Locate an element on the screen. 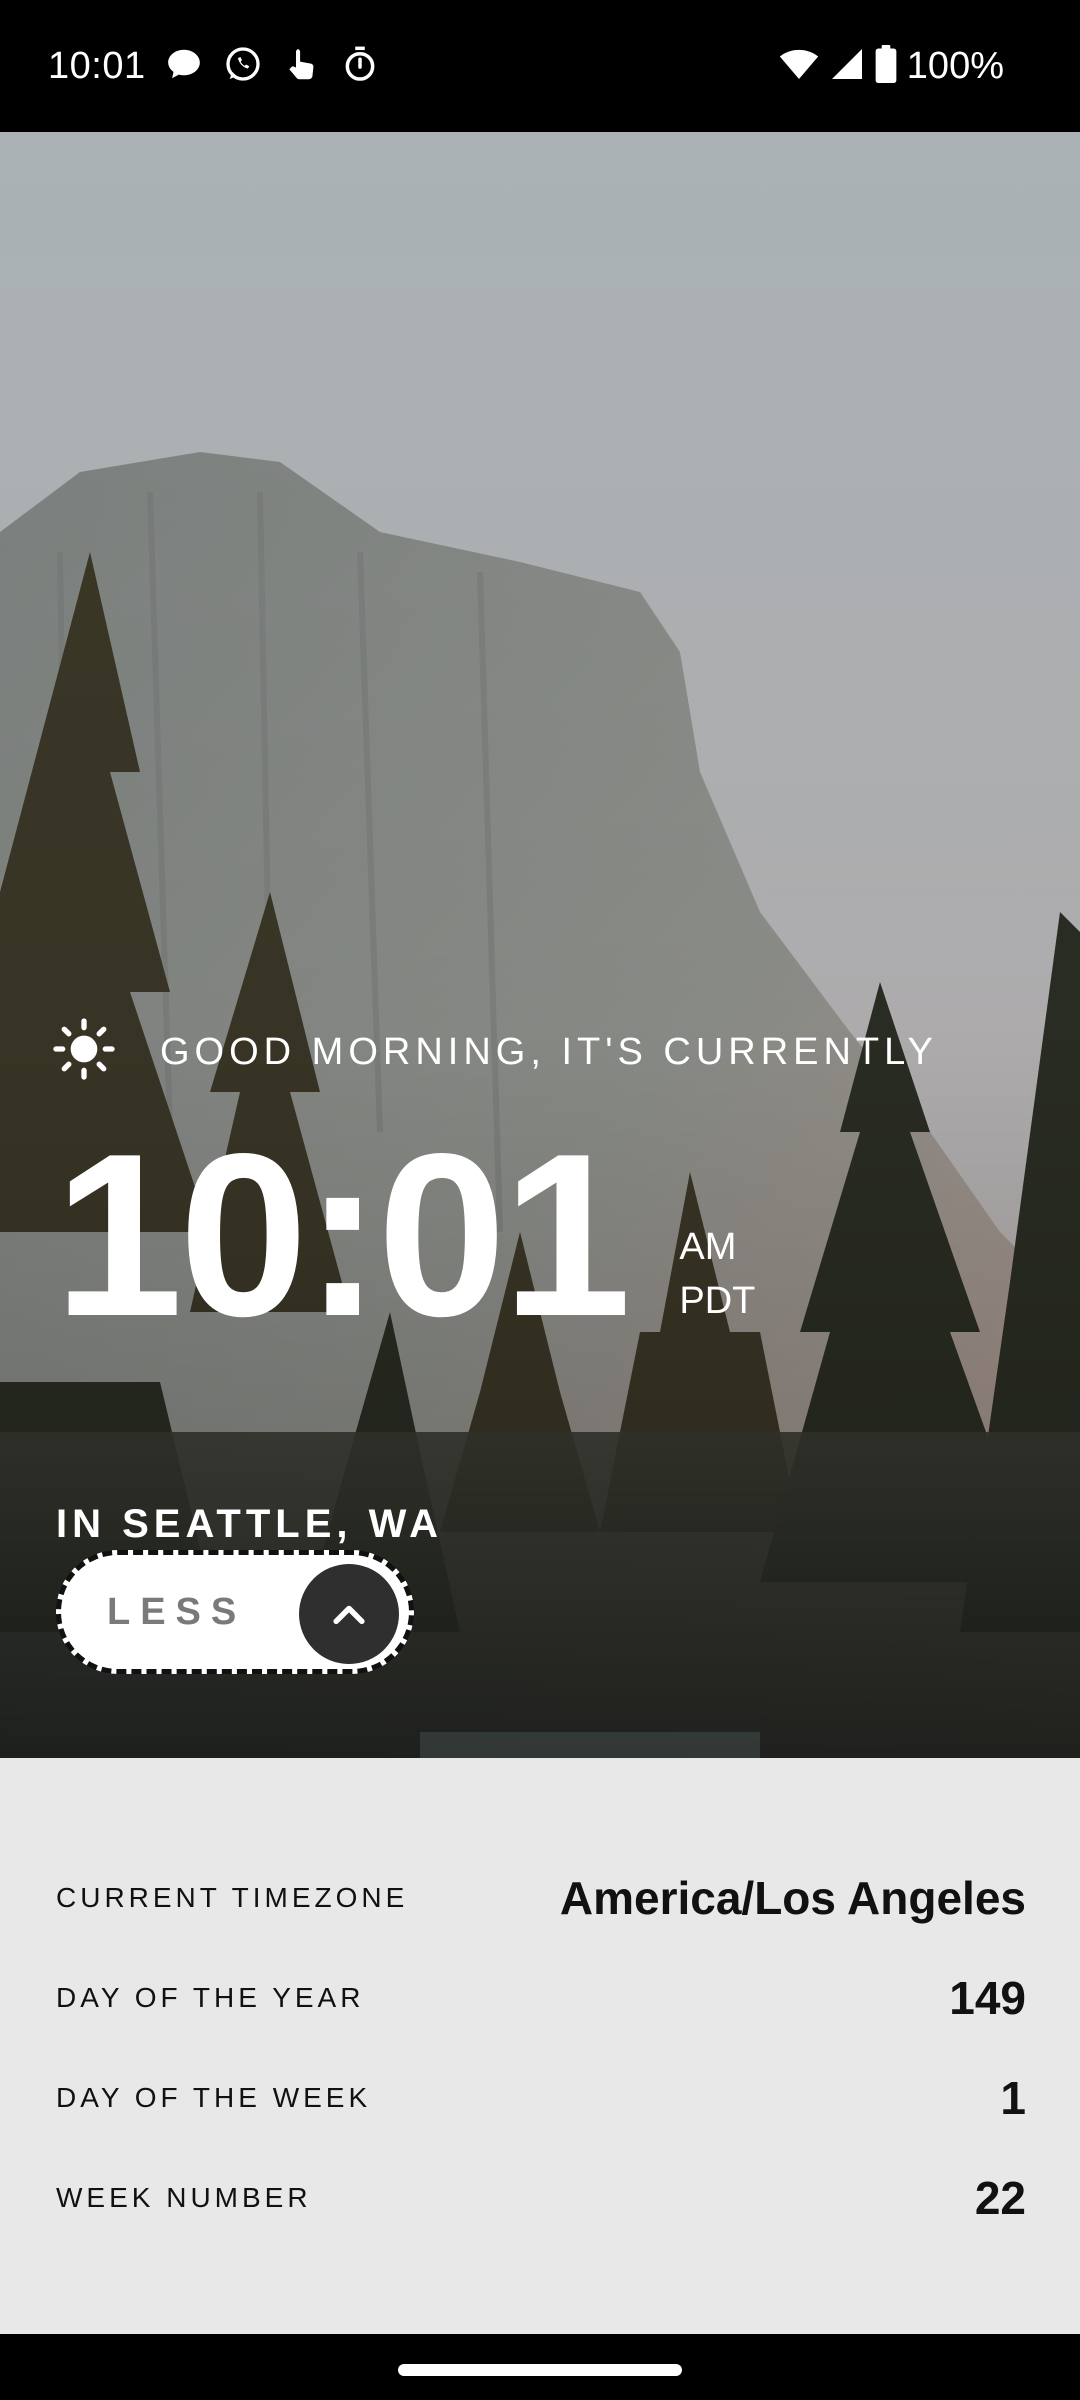 This screenshot has width=1080, height=2400. detail-value: 22 is located at coordinates (1000, 2198).